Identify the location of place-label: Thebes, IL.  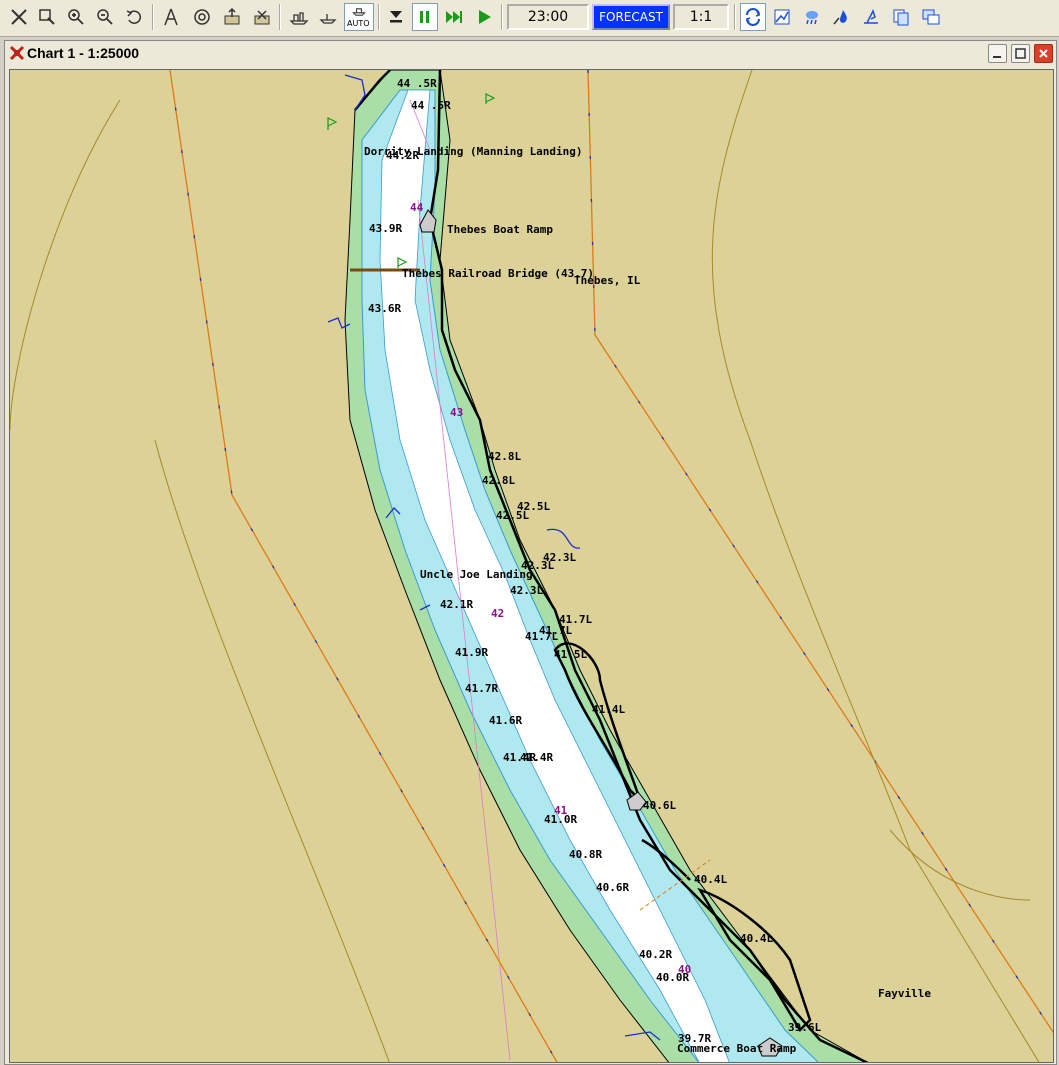
(607, 280).